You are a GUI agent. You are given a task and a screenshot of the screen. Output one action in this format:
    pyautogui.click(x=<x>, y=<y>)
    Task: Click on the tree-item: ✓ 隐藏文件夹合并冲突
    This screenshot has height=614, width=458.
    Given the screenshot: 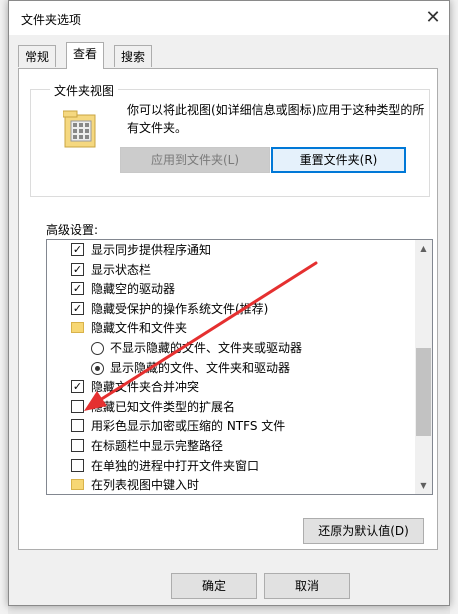 What is the action you would take?
    pyautogui.click(x=231, y=387)
    